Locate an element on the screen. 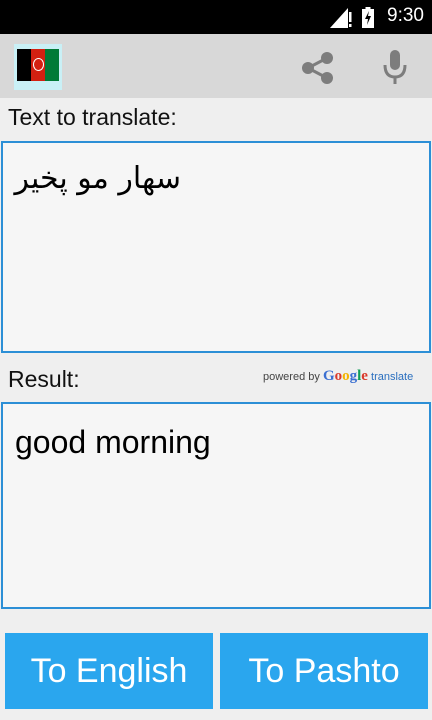 This screenshot has height=720, width=432. to-pashto-button: To Pashto is located at coordinates (324, 671).